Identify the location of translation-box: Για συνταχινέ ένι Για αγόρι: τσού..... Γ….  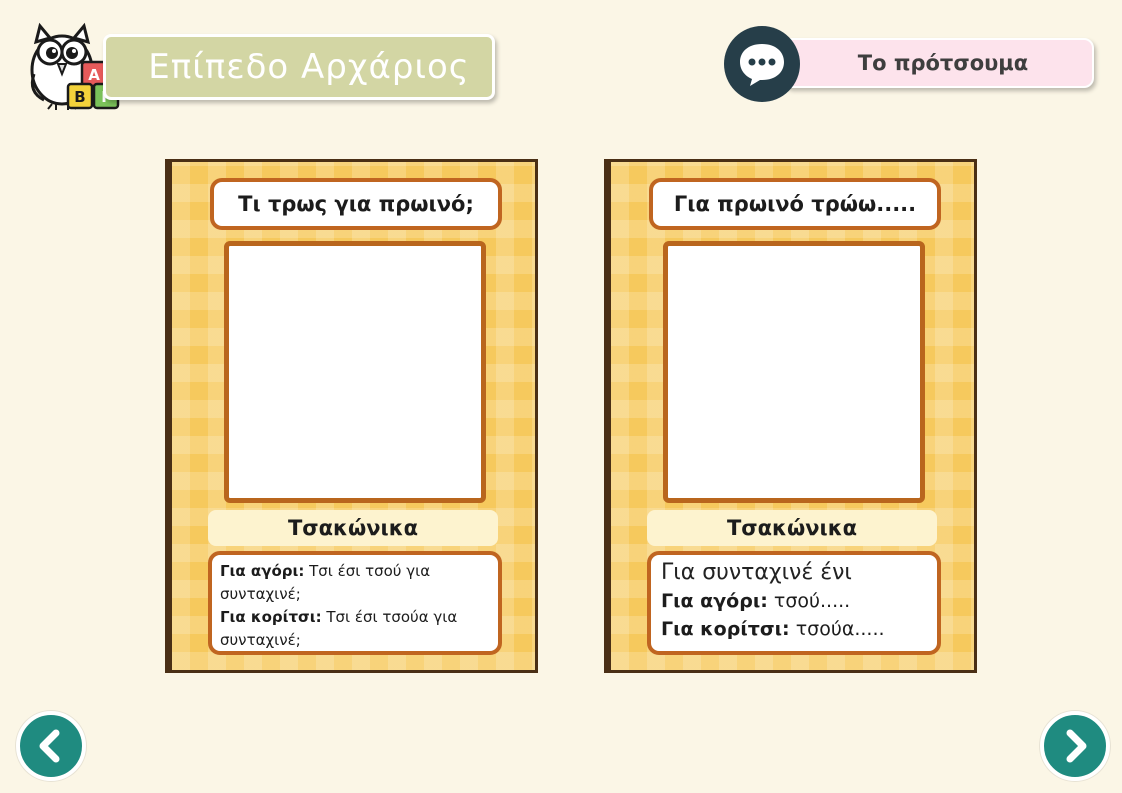
(794, 603).